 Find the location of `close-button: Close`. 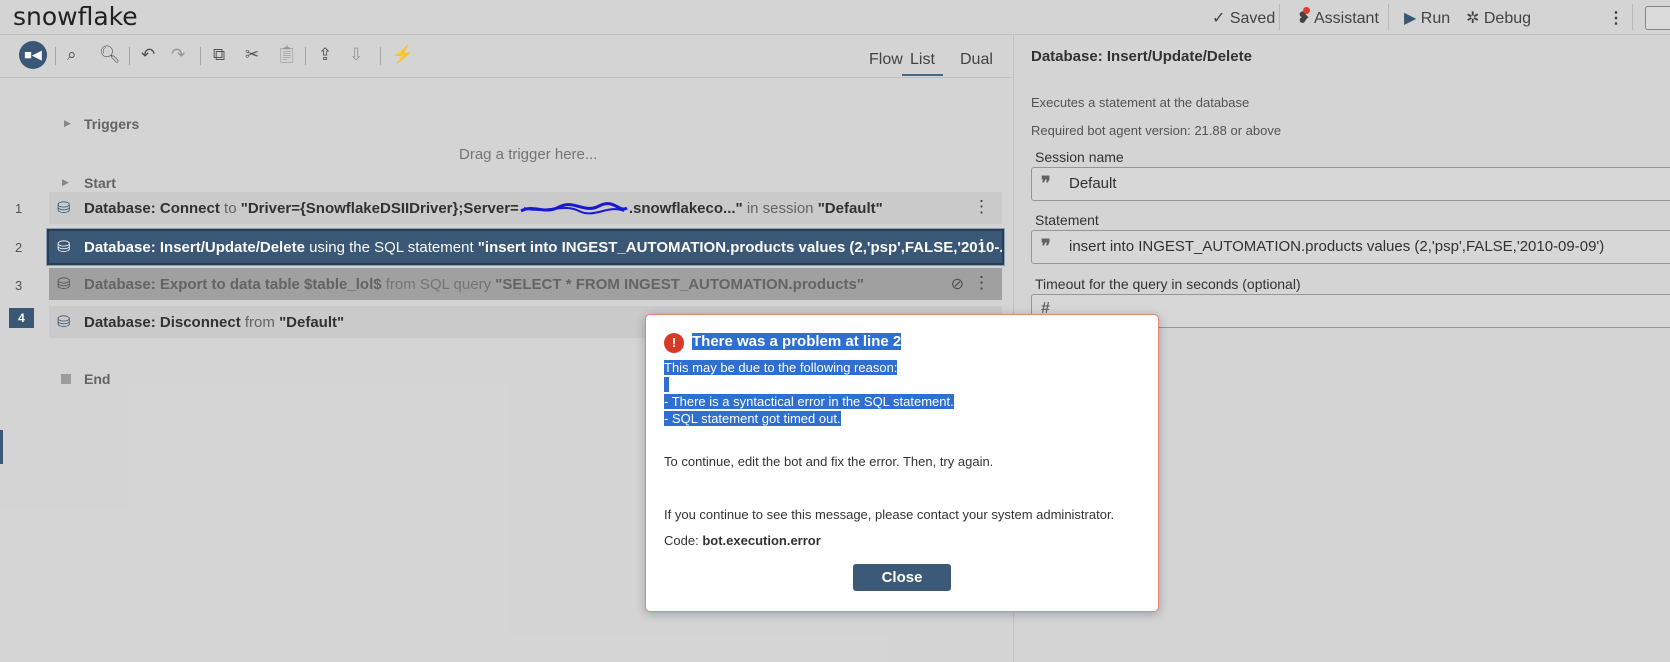

close-button: Close is located at coordinates (902, 577).